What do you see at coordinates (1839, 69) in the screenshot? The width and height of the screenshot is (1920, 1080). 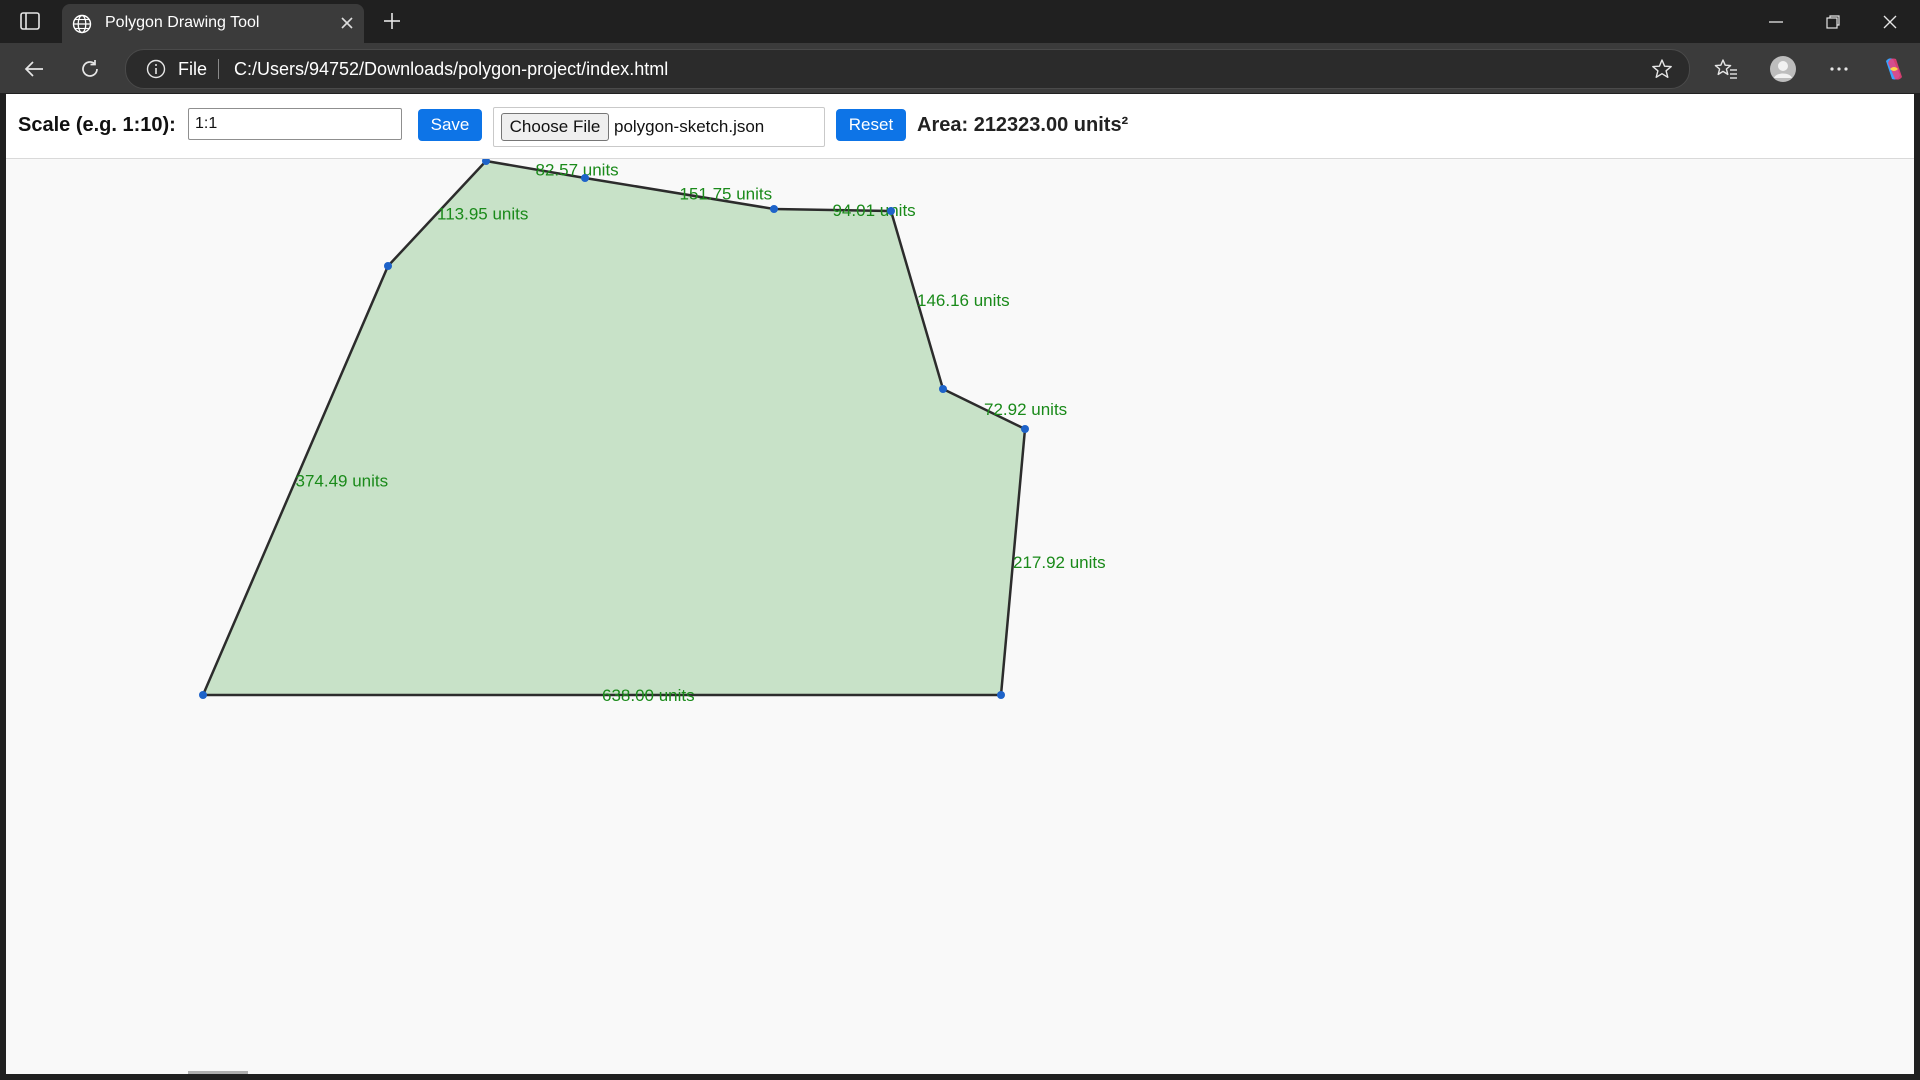 I see `more-options-icon` at bounding box center [1839, 69].